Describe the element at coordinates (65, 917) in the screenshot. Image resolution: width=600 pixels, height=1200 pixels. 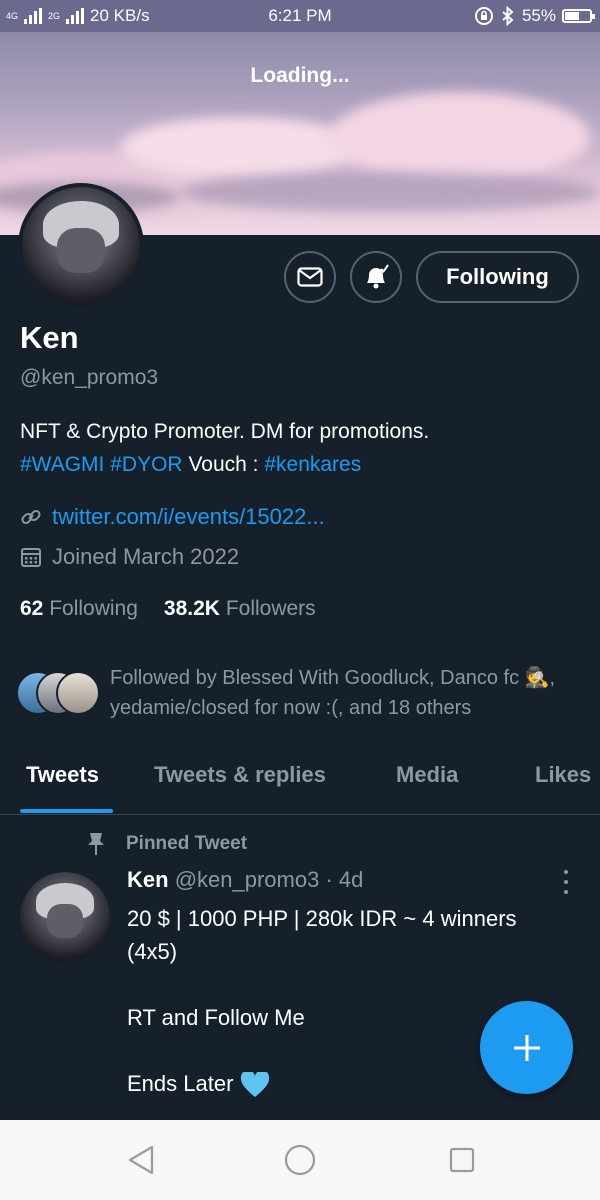
I see `tweet-author-avatar` at that location.